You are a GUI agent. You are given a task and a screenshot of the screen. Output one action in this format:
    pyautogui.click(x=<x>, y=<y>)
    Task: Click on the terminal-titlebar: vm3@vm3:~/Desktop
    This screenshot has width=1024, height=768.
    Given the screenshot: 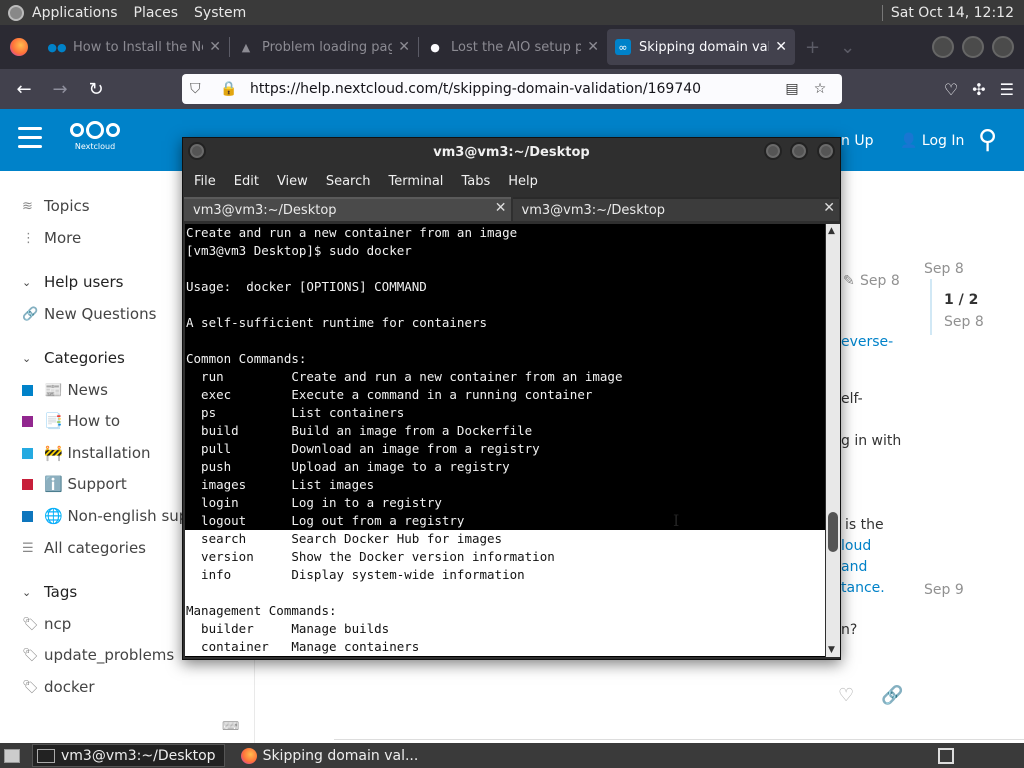 What is the action you would take?
    pyautogui.click(x=511, y=152)
    